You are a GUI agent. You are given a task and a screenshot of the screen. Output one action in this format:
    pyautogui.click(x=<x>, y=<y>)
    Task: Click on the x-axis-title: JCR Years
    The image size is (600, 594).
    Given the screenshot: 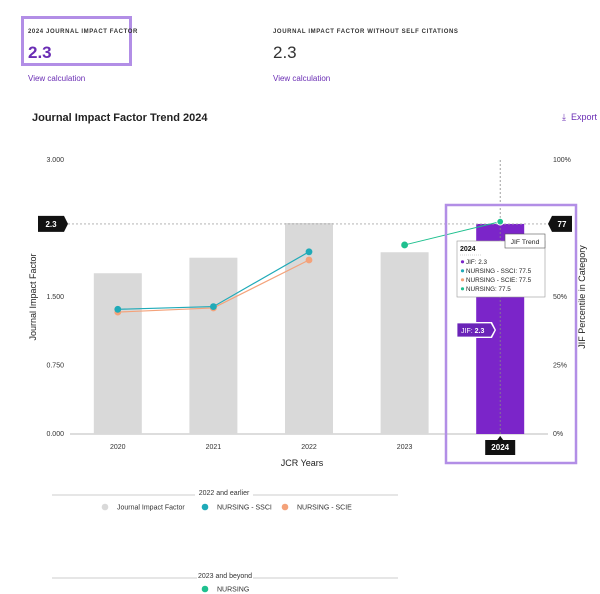 What is the action you would take?
    pyautogui.click(x=302, y=463)
    